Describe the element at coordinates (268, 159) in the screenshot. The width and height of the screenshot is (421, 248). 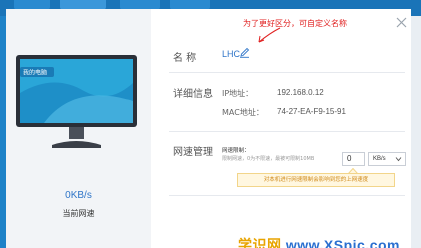
I see `speed-limit-desc: 限制网速，0为不限速，最被可限制10MB` at that location.